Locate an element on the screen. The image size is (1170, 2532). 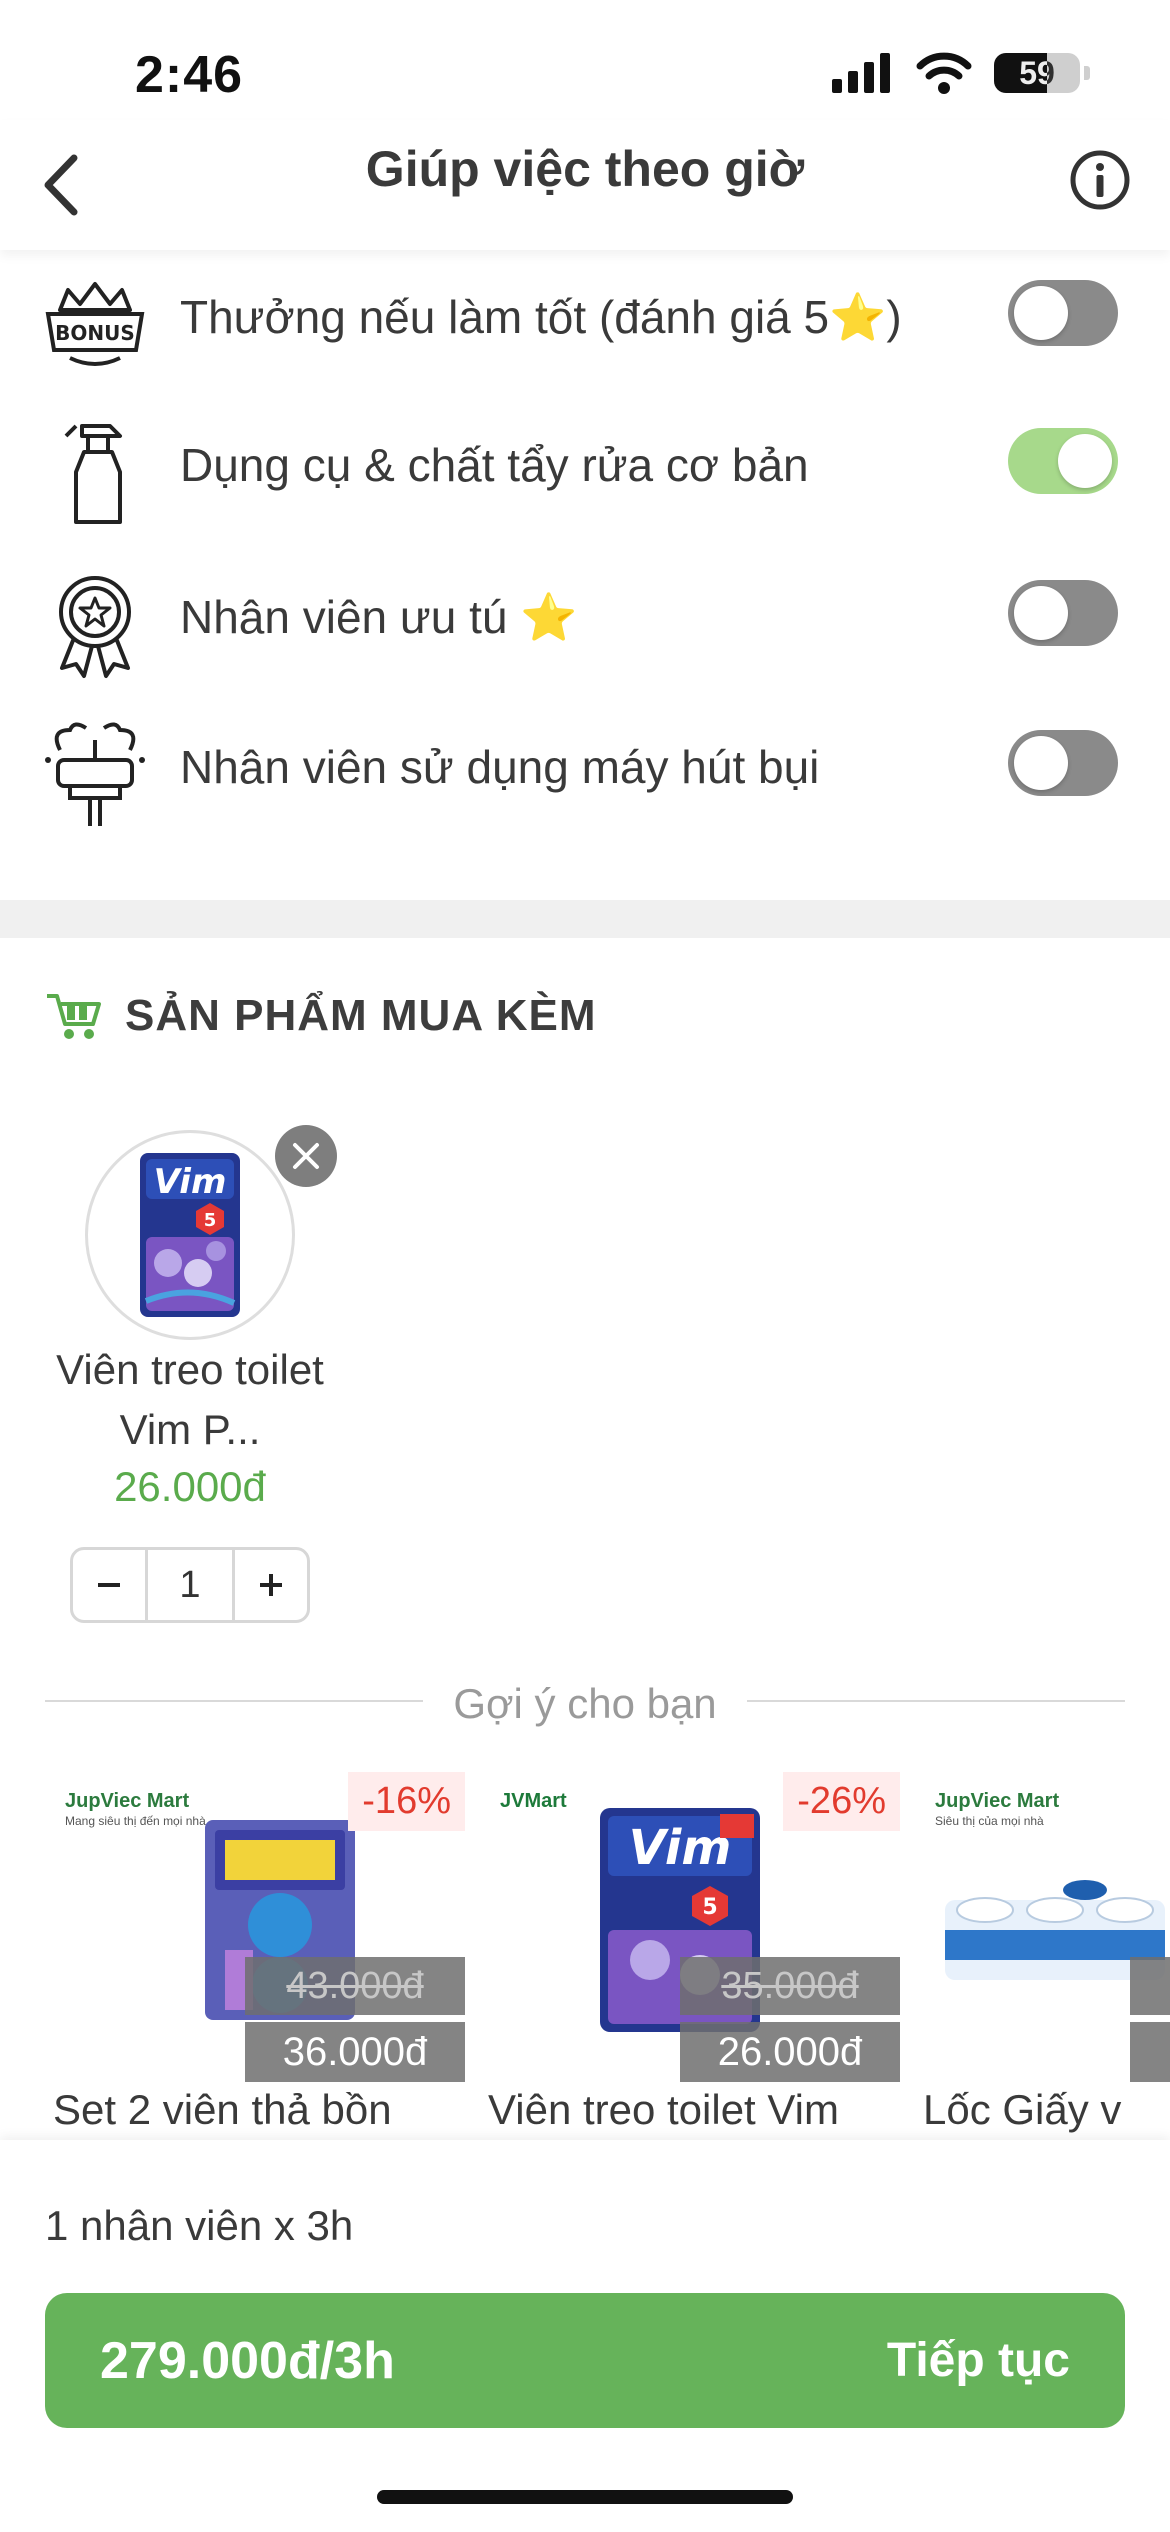
suggestions-divider: Gợi ý cho bạn is located at coordinates (585, 1703).